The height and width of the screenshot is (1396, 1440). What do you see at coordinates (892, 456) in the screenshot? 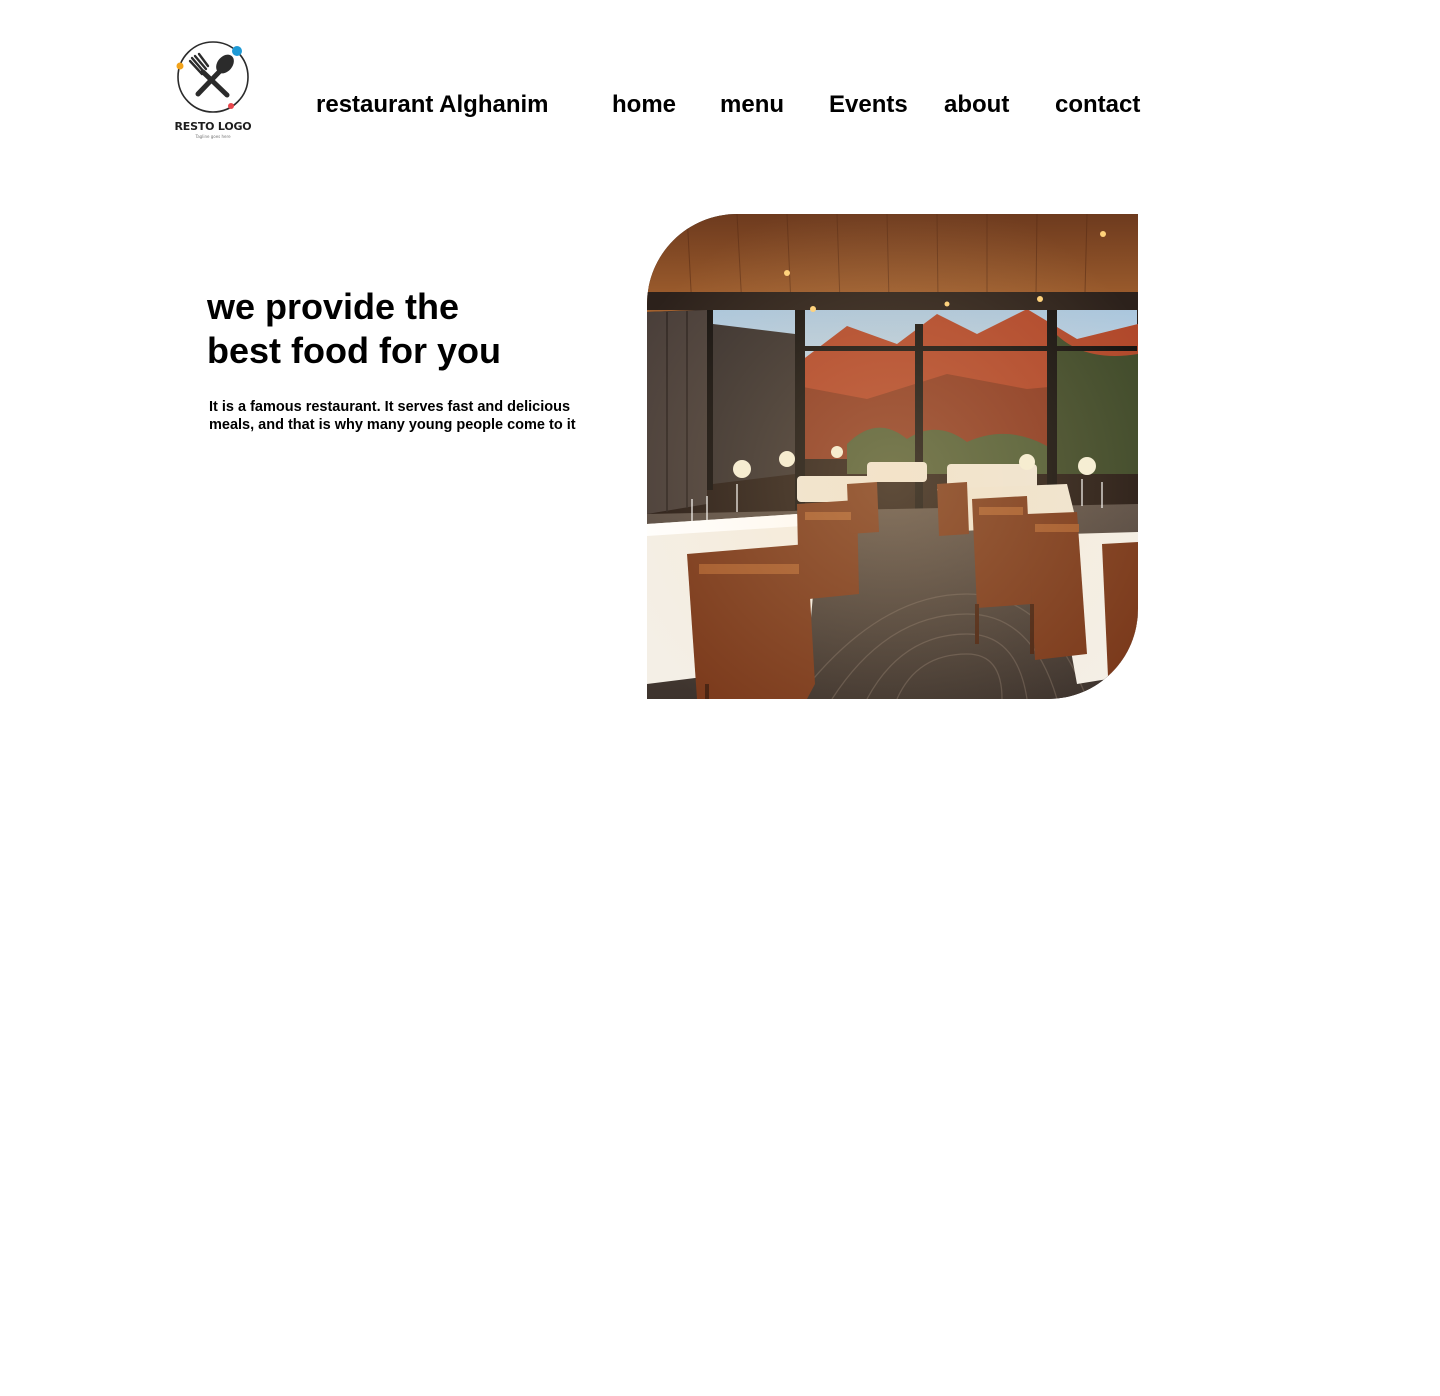
I see `restaurant-photo` at bounding box center [892, 456].